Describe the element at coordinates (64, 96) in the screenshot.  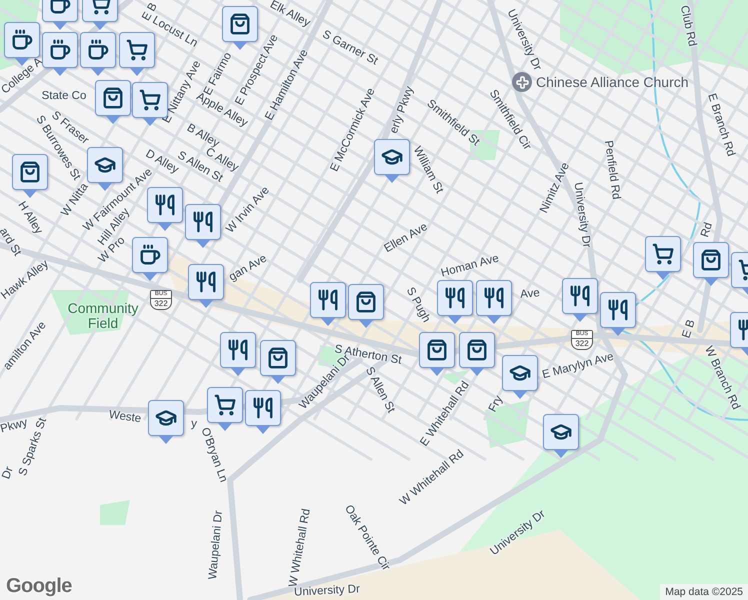
I see `street-label: State Co` at that location.